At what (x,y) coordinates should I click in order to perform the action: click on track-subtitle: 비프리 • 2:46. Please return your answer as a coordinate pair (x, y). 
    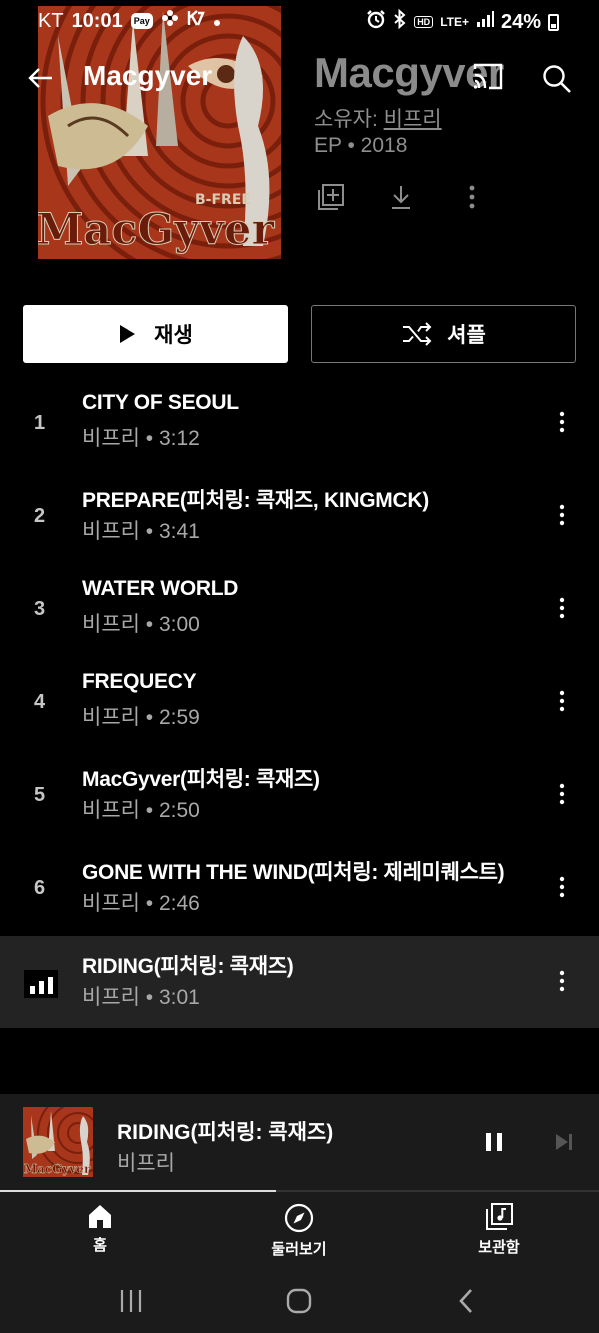
    Looking at the image, I should click on (141, 903).